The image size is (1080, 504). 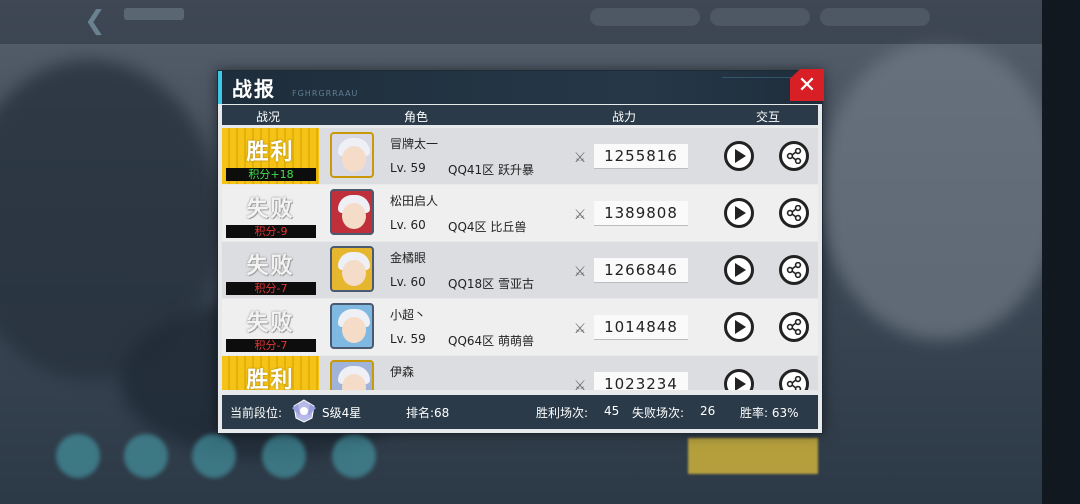 I want to click on player-name: 伊森, so click(x=402, y=372).